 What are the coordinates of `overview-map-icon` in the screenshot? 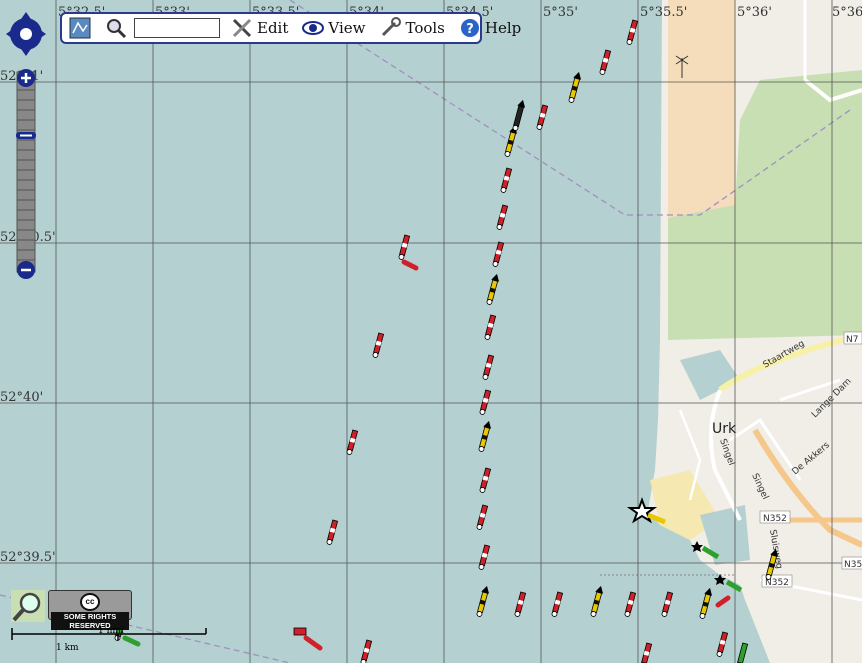 It's located at (28, 606).